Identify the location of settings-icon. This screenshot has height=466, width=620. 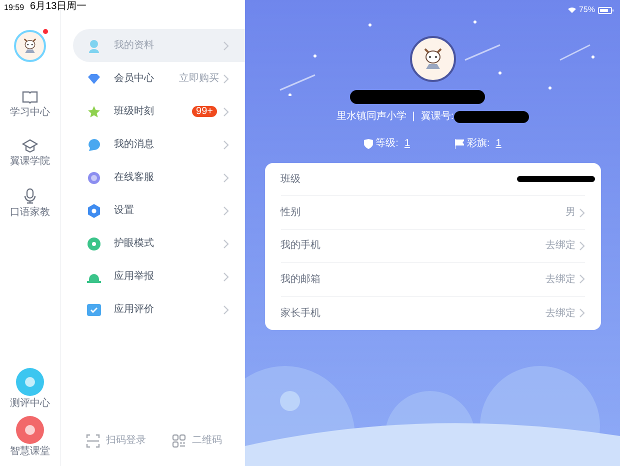
(94, 211).